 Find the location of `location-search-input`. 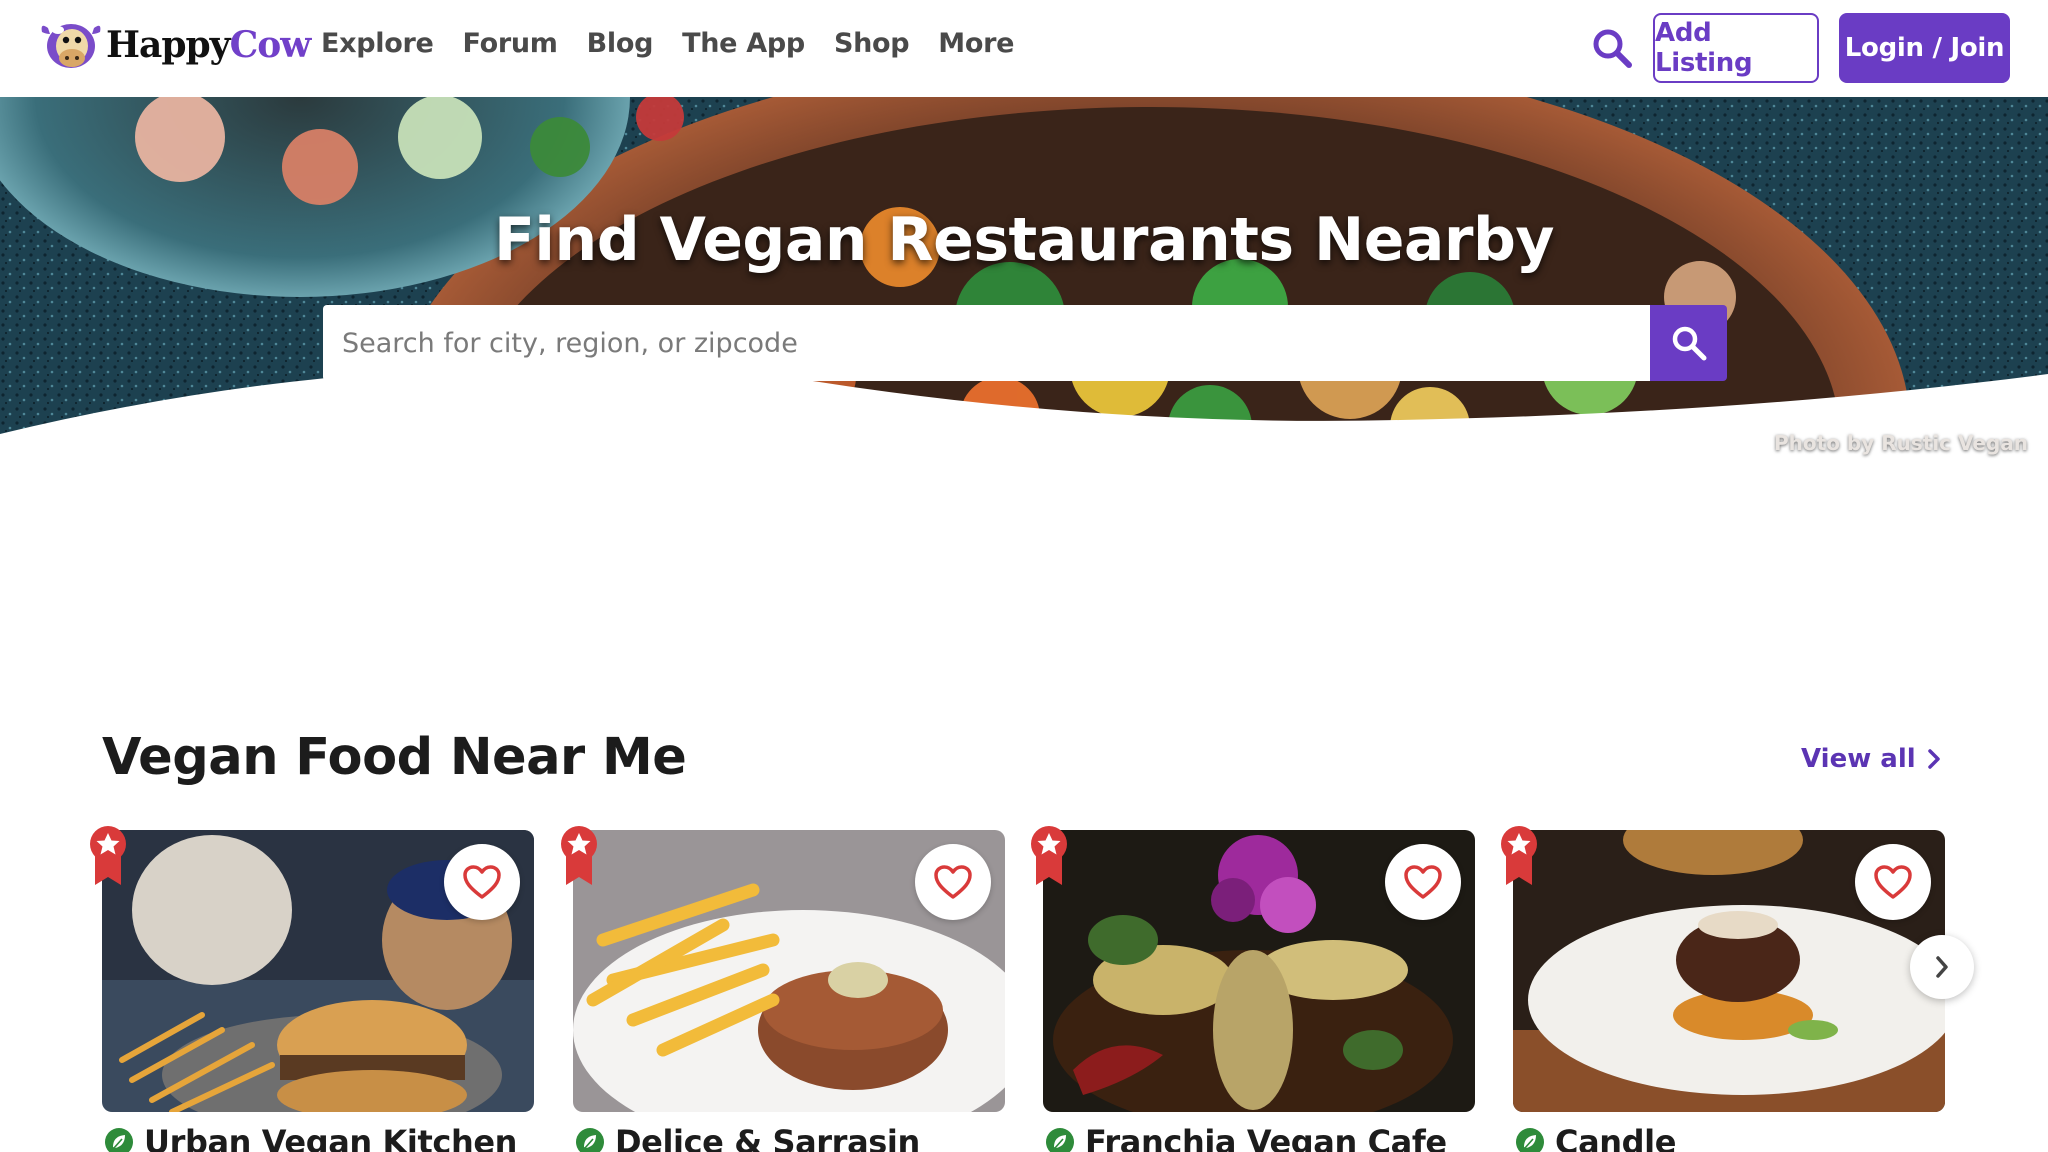

location-search-input is located at coordinates (986, 343).